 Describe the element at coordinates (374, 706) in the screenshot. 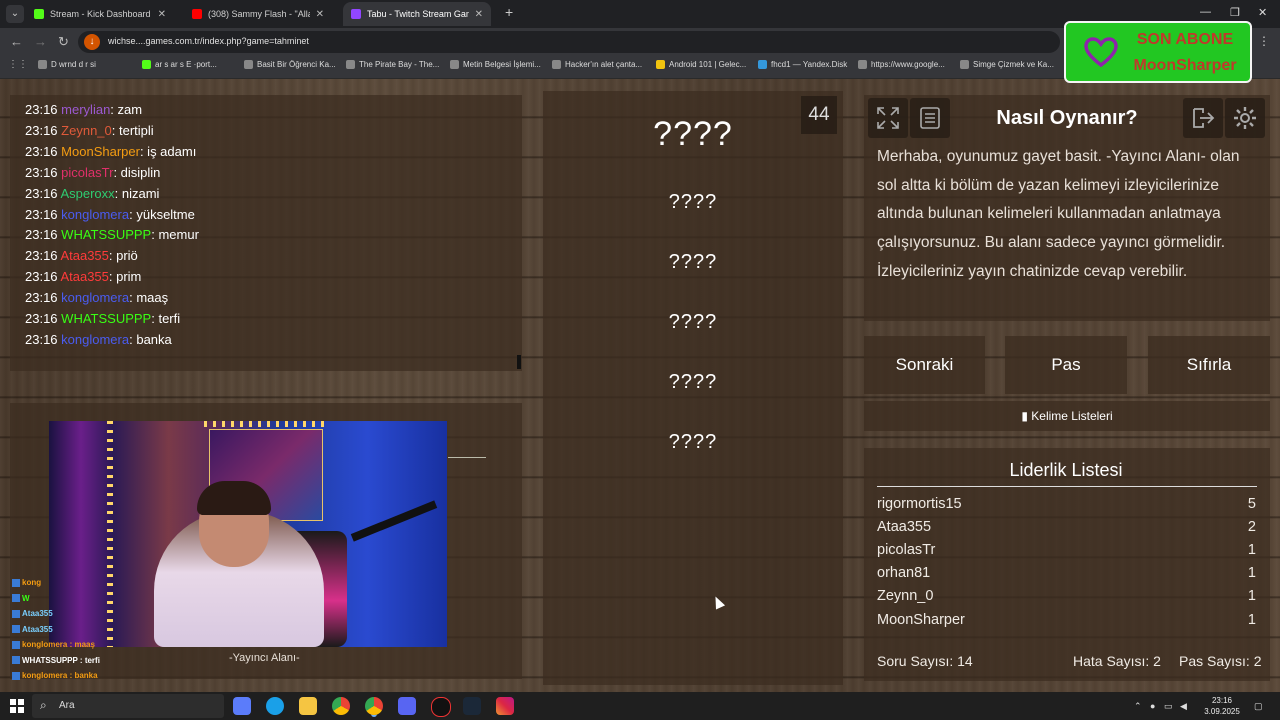

I see `chrome-active-icon` at that location.